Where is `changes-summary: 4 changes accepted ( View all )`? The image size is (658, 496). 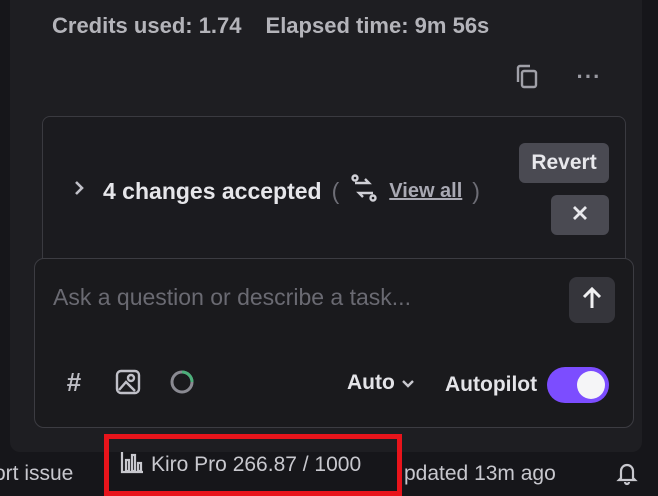
changes-summary: 4 changes accepted ( View all ) is located at coordinates (276, 191).